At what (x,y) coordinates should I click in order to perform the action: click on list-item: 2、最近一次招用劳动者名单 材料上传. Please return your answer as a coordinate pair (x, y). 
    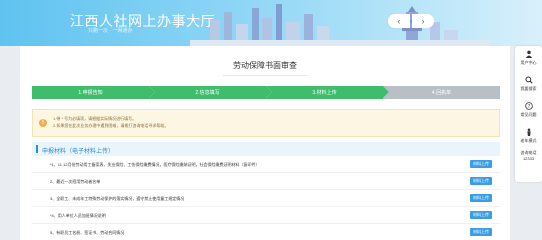
    Looking at the image, I should click on (266, 181).